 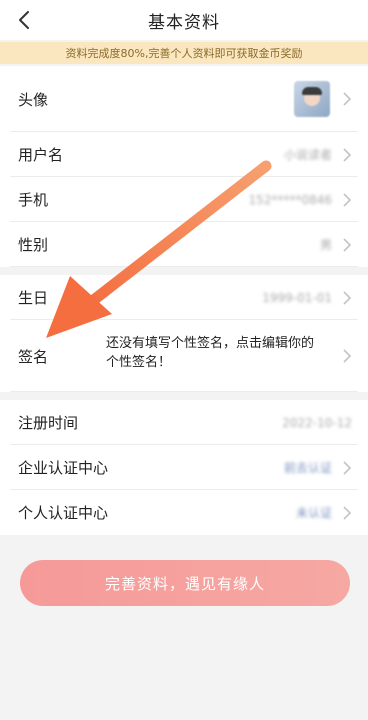 I want to click on row-label: 注册时间, so click(x=48, y=423).